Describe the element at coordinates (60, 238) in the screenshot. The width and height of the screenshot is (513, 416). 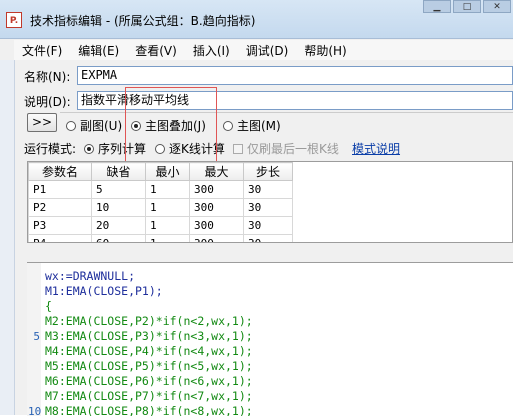
I see `param-name: P4` at that location.